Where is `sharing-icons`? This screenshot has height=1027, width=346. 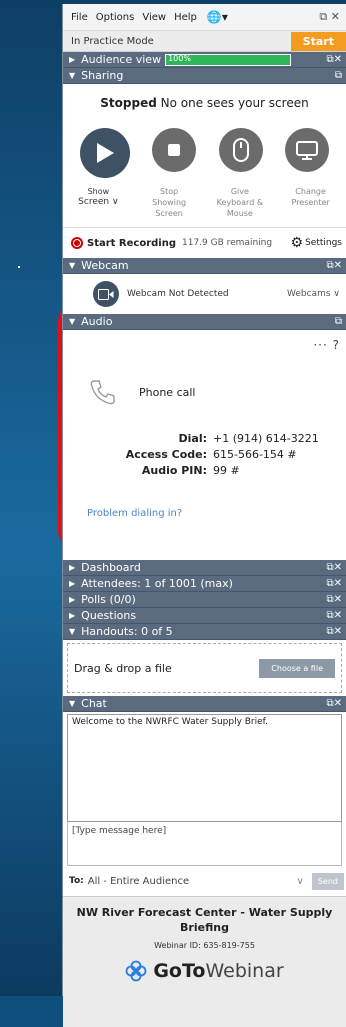
sharing-icons is located at coordinates (204, 153).